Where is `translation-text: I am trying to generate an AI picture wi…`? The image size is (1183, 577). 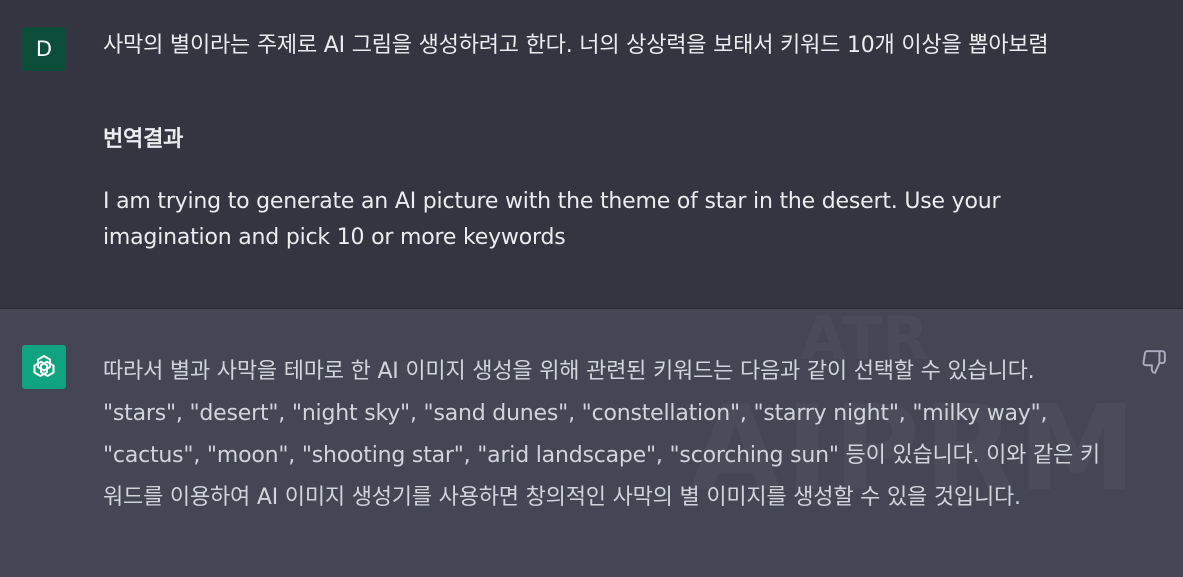
translation-text: I am trying to generate an AI picture wi… is located at coordinates (552, 219).